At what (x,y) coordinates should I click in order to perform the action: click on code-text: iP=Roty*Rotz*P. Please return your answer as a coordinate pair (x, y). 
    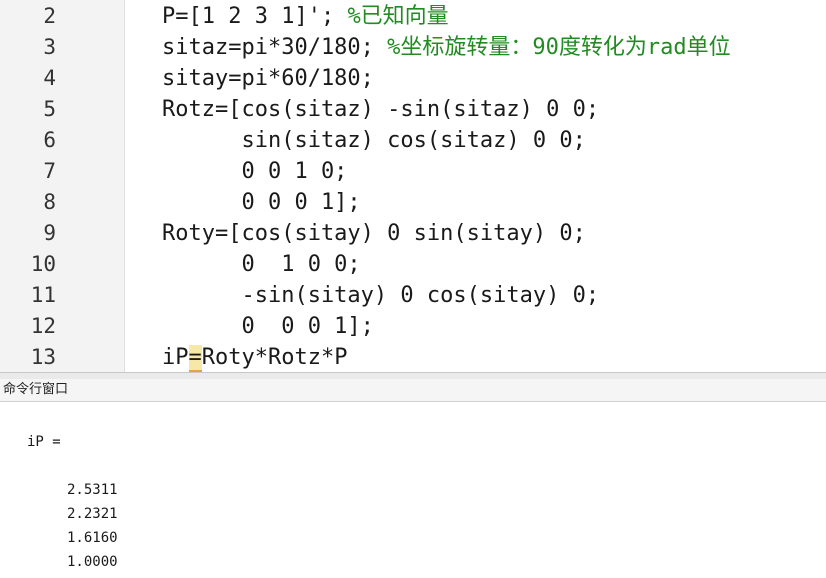
    Looking at the image, I should click on (254, 357).